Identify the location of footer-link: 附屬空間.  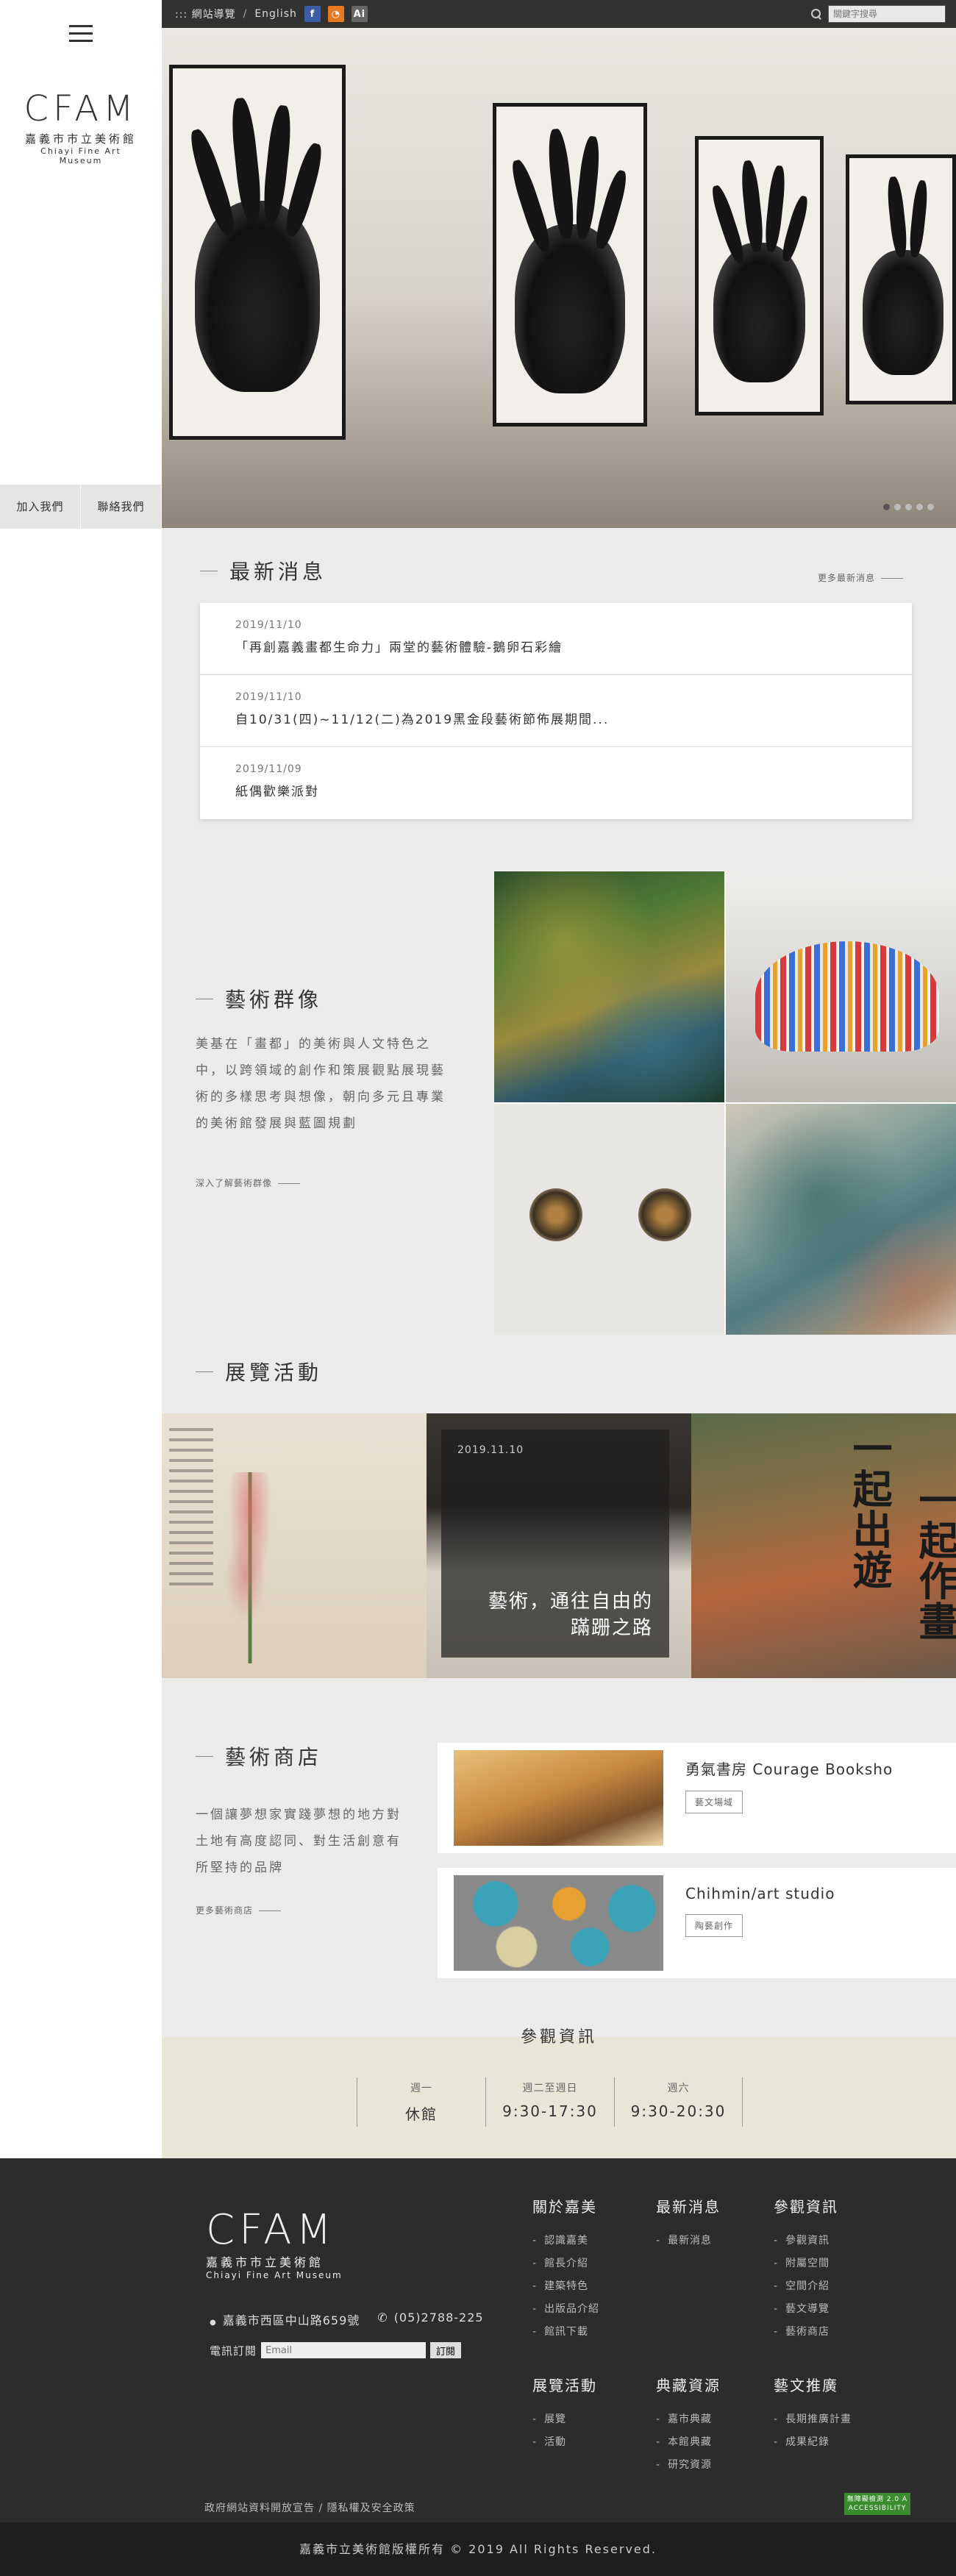
(829, 2263).